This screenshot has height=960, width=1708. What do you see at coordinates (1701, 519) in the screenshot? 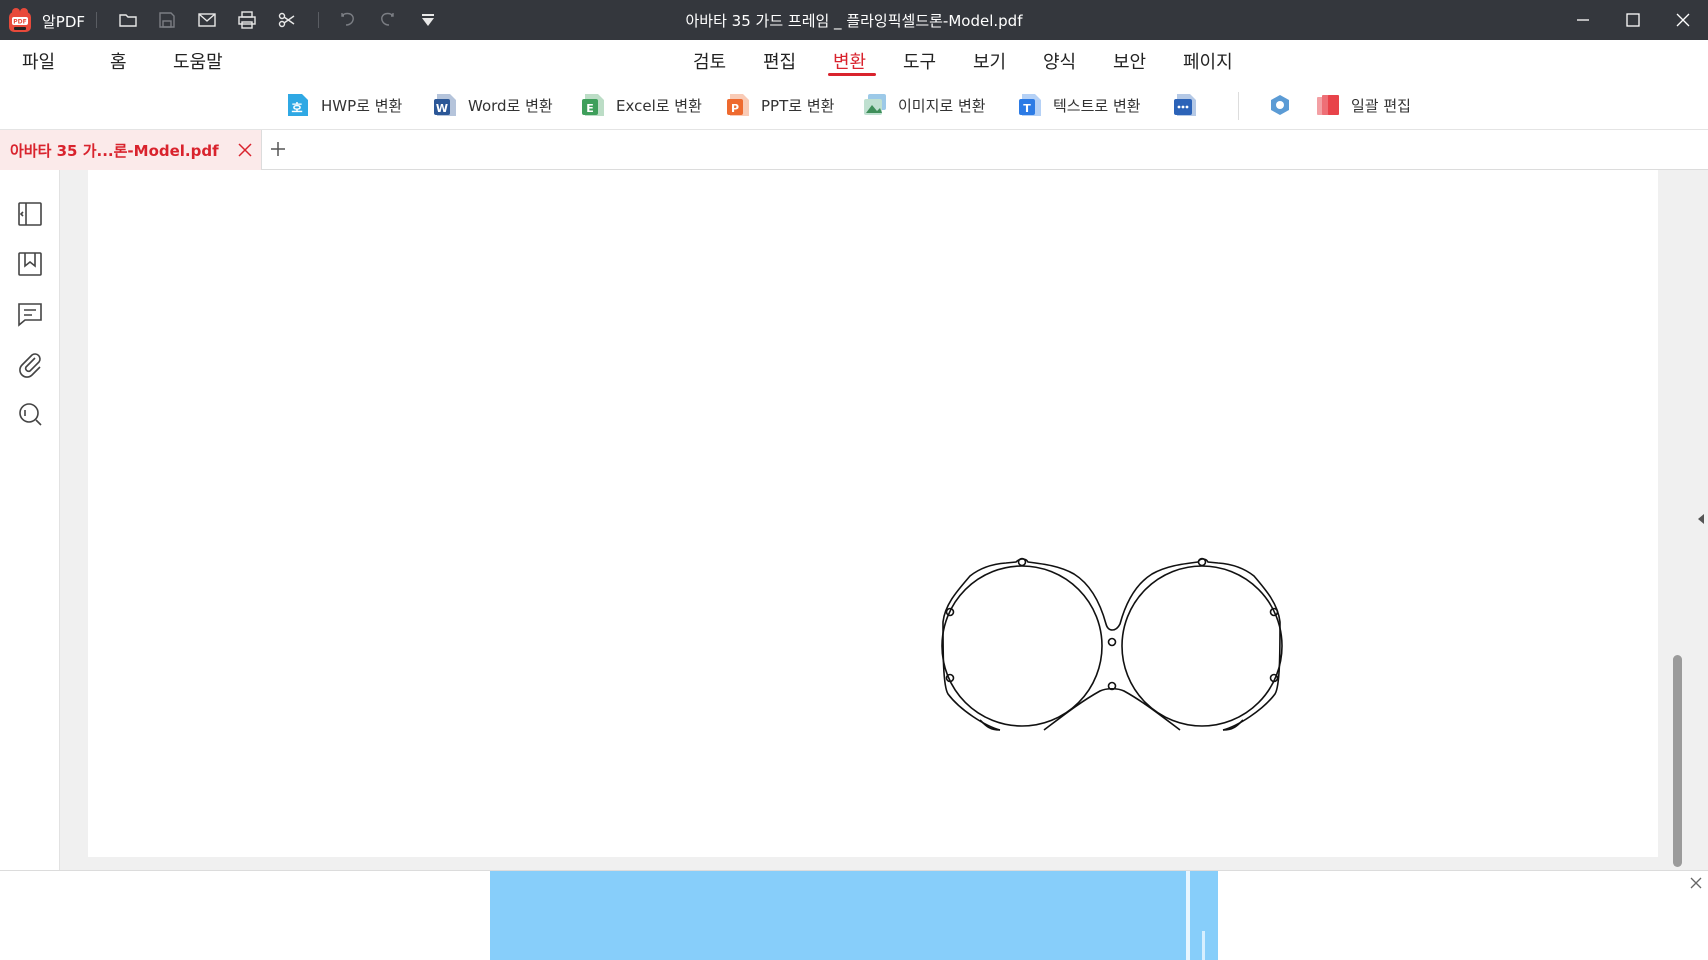
I see `right-panel-expand-icon` at bounding box center [1701, 519].